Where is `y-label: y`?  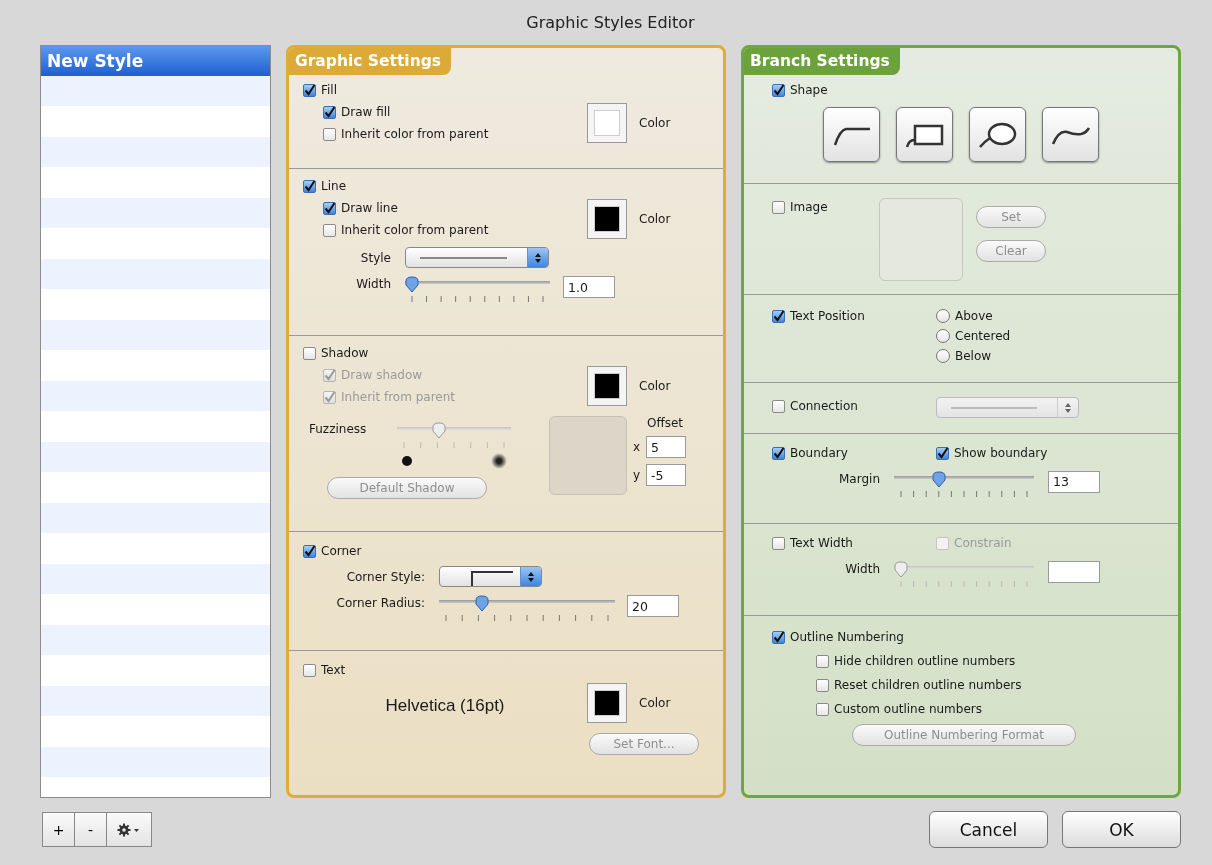 y-label: y is located at coordinates (637, 475).